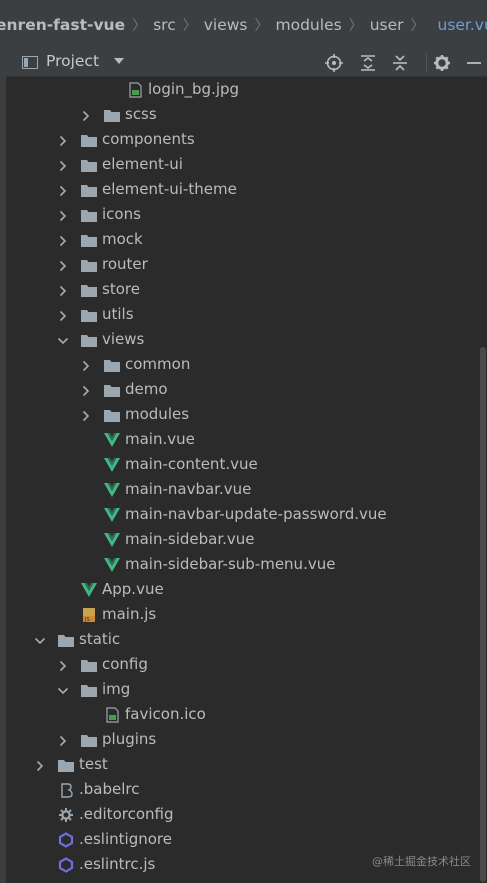  Describe the element at coordinates (241, 440) in the screenshot. I see `tree-file-row: main.vue` at that location.